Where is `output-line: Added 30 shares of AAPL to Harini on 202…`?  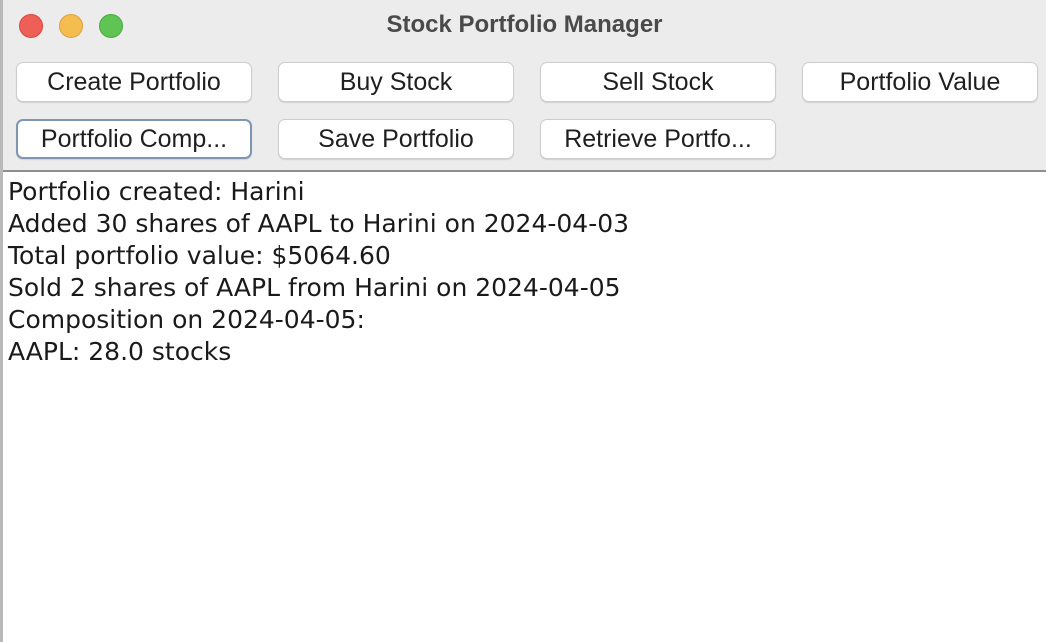 output-line: Added 30 shares of AAPL to Harini on 202… is located at coordinates (319, 223).